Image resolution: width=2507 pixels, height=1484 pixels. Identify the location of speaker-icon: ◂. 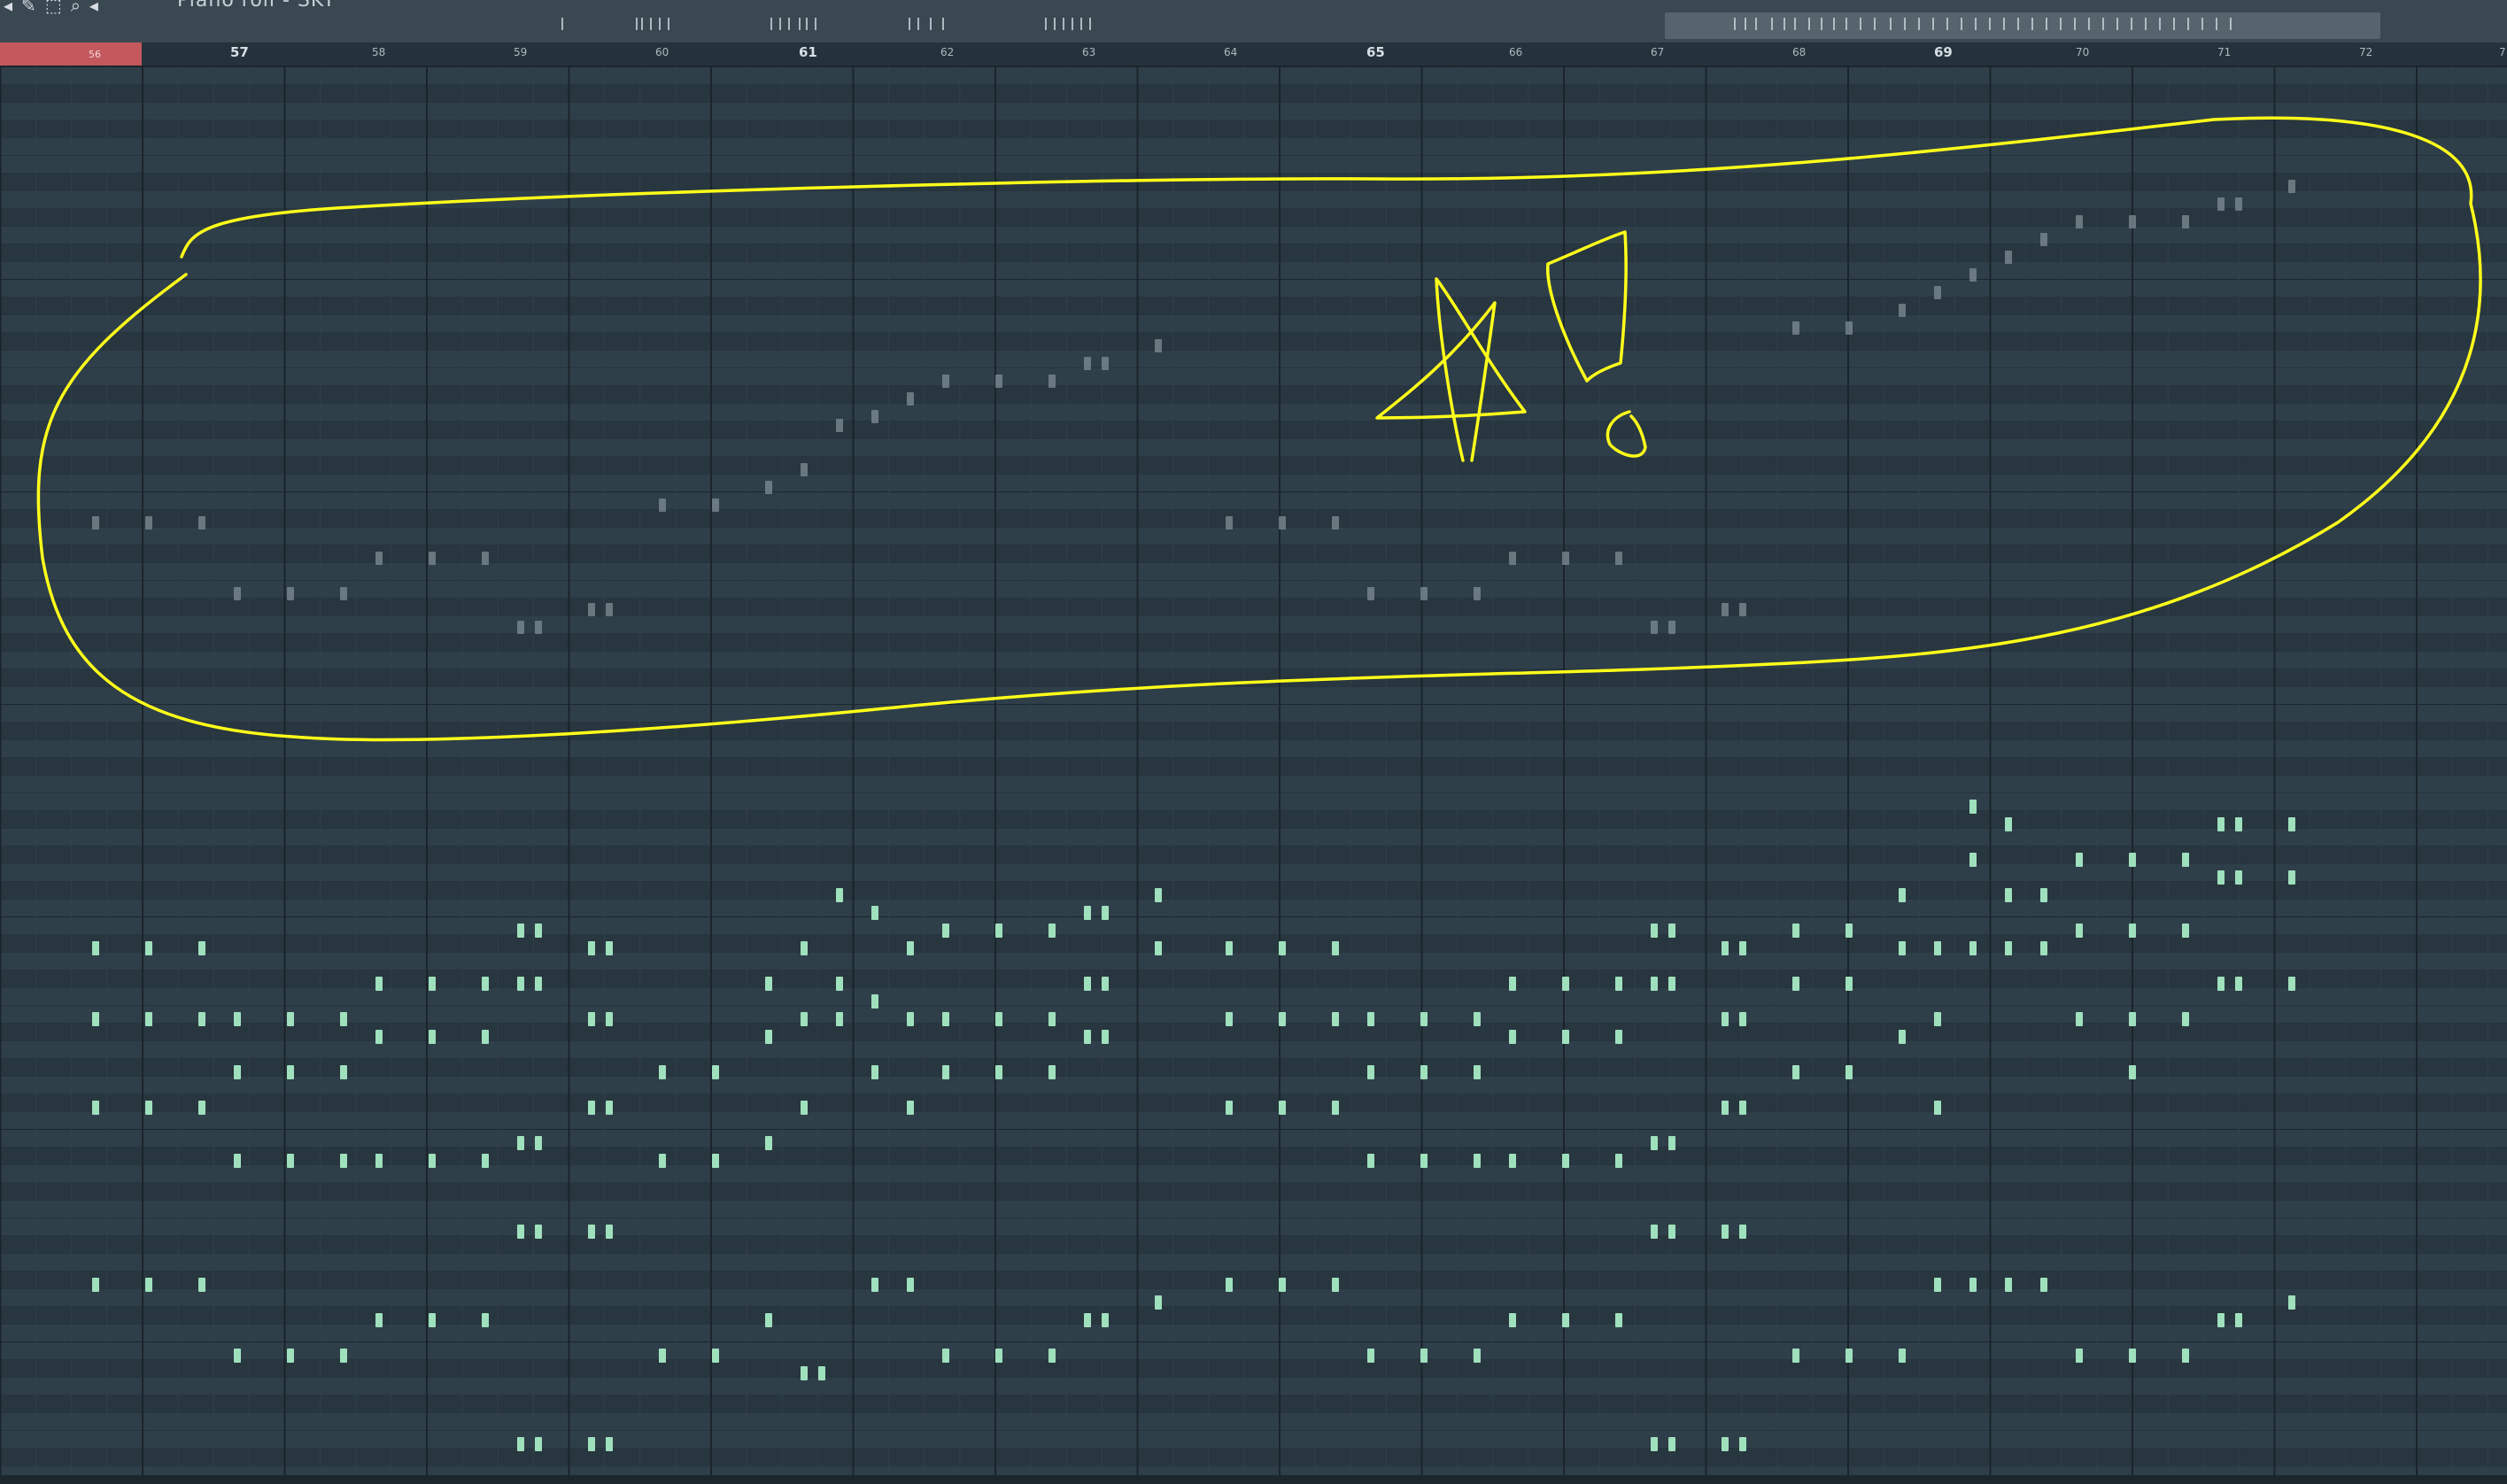
(93, 8).